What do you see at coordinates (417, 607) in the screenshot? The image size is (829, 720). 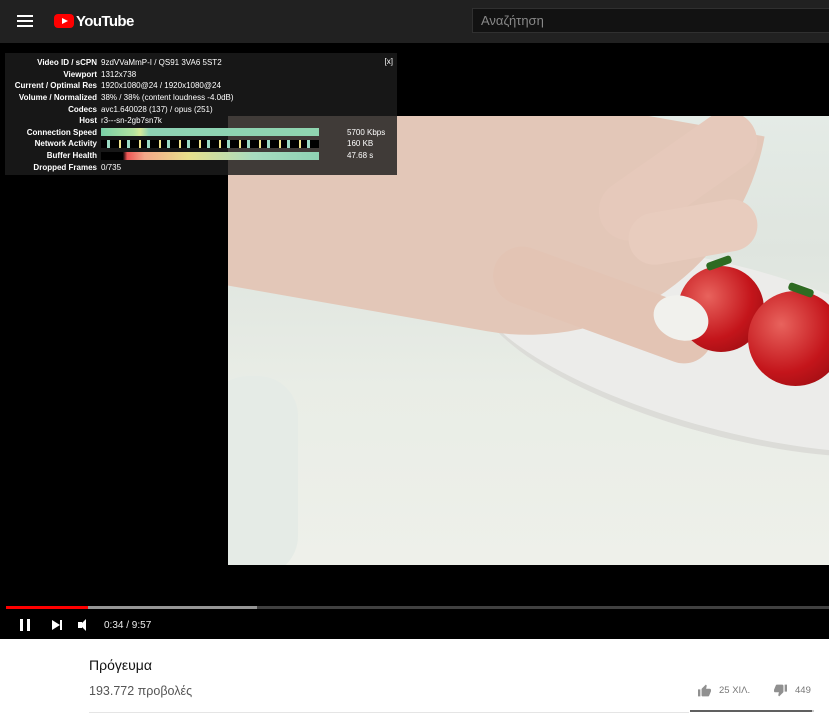 I see `progress-bar` at bounding box center [417, 607].